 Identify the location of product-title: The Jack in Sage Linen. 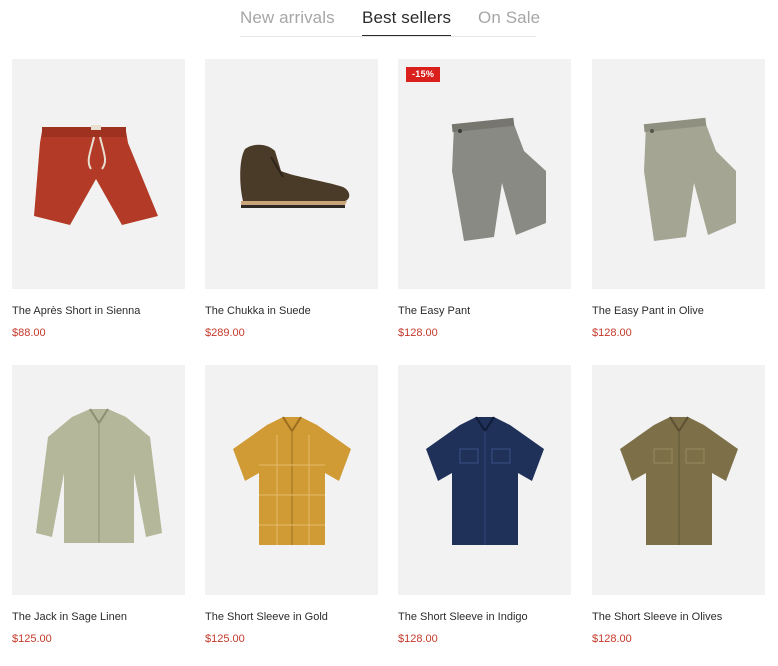
(69, 617).